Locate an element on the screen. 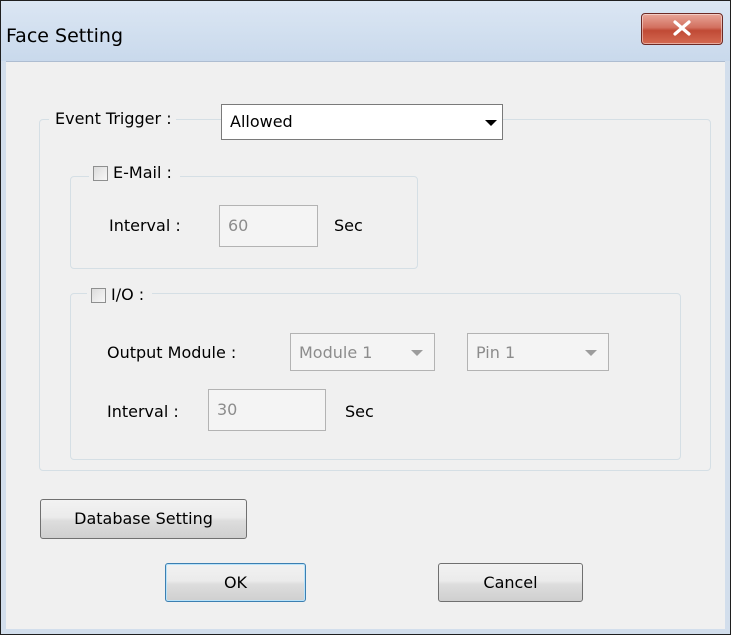  email-interval-unit: Sec is located at coordinates (348, 225).